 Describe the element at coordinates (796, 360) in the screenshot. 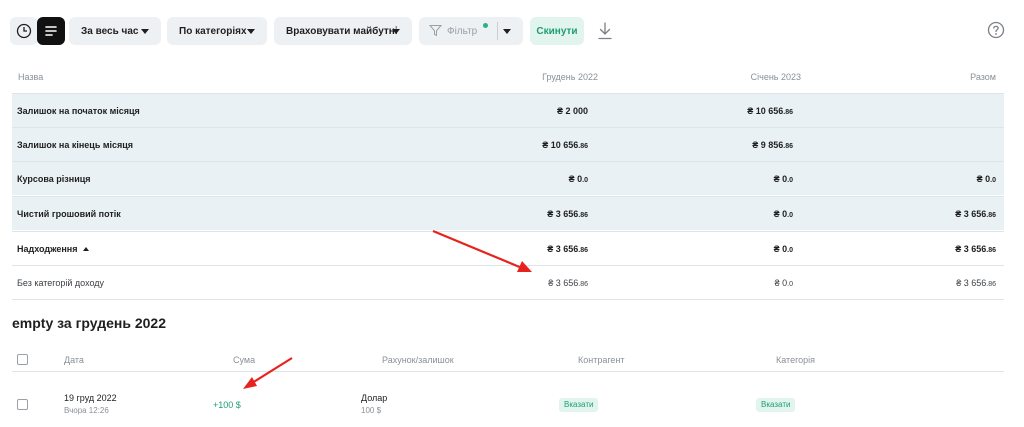

I see `header-category: Категорія` at that location.